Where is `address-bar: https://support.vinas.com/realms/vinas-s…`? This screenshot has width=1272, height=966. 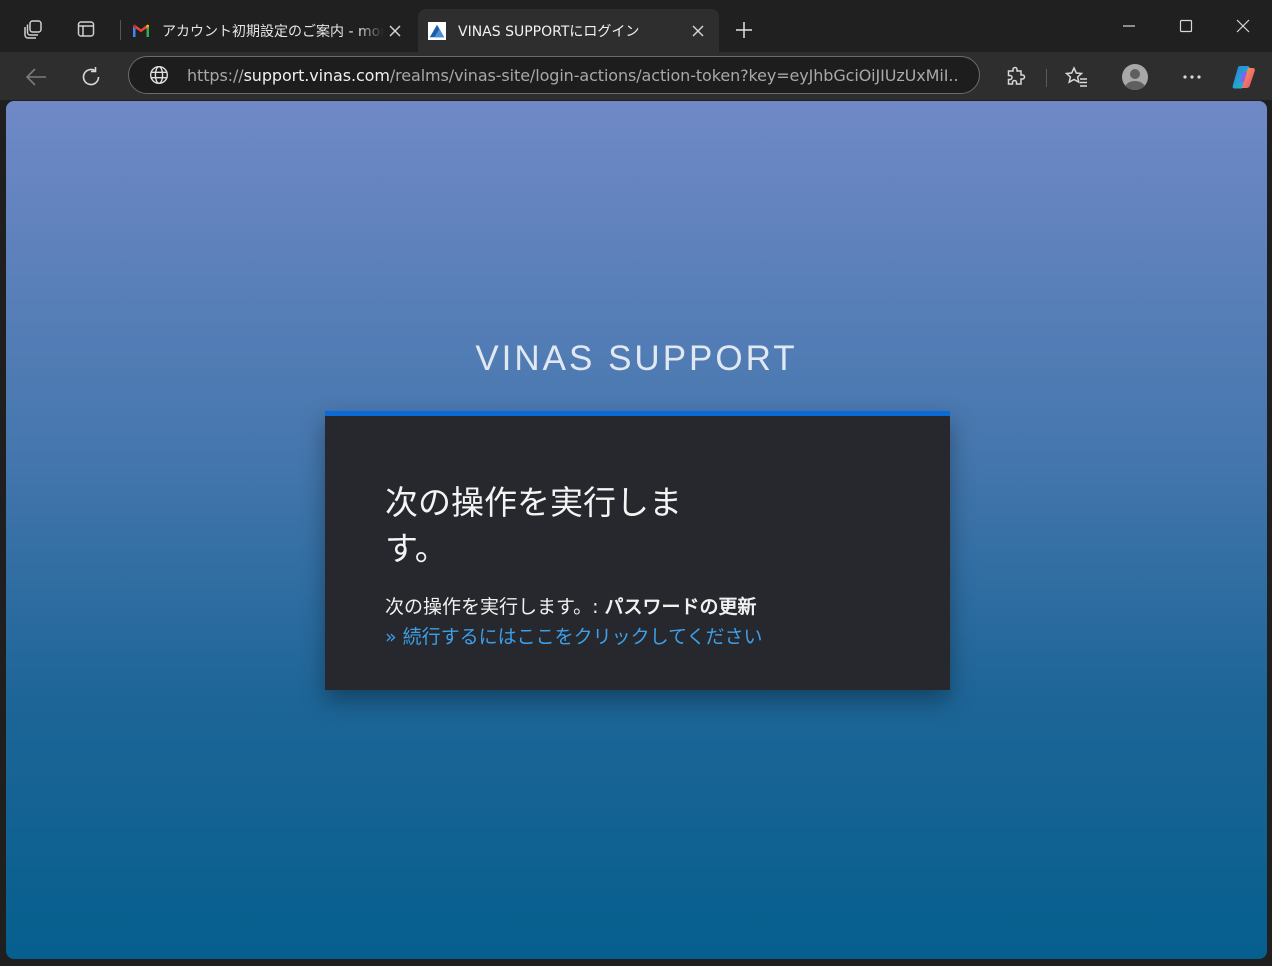 address-bar: https://support.vinas.com/realms/vinas-s… is located at coordinates (554, 75).